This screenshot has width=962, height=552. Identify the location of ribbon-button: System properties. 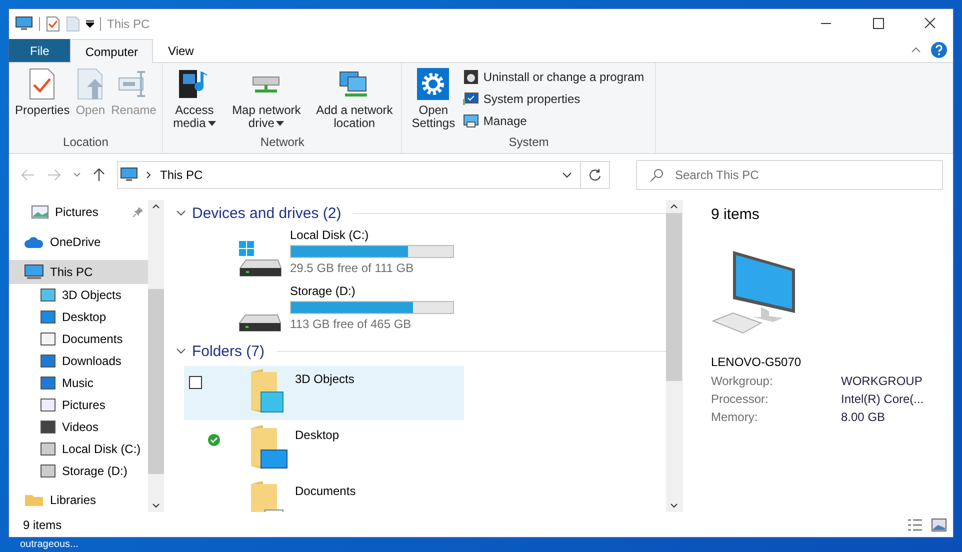
(557, 99).